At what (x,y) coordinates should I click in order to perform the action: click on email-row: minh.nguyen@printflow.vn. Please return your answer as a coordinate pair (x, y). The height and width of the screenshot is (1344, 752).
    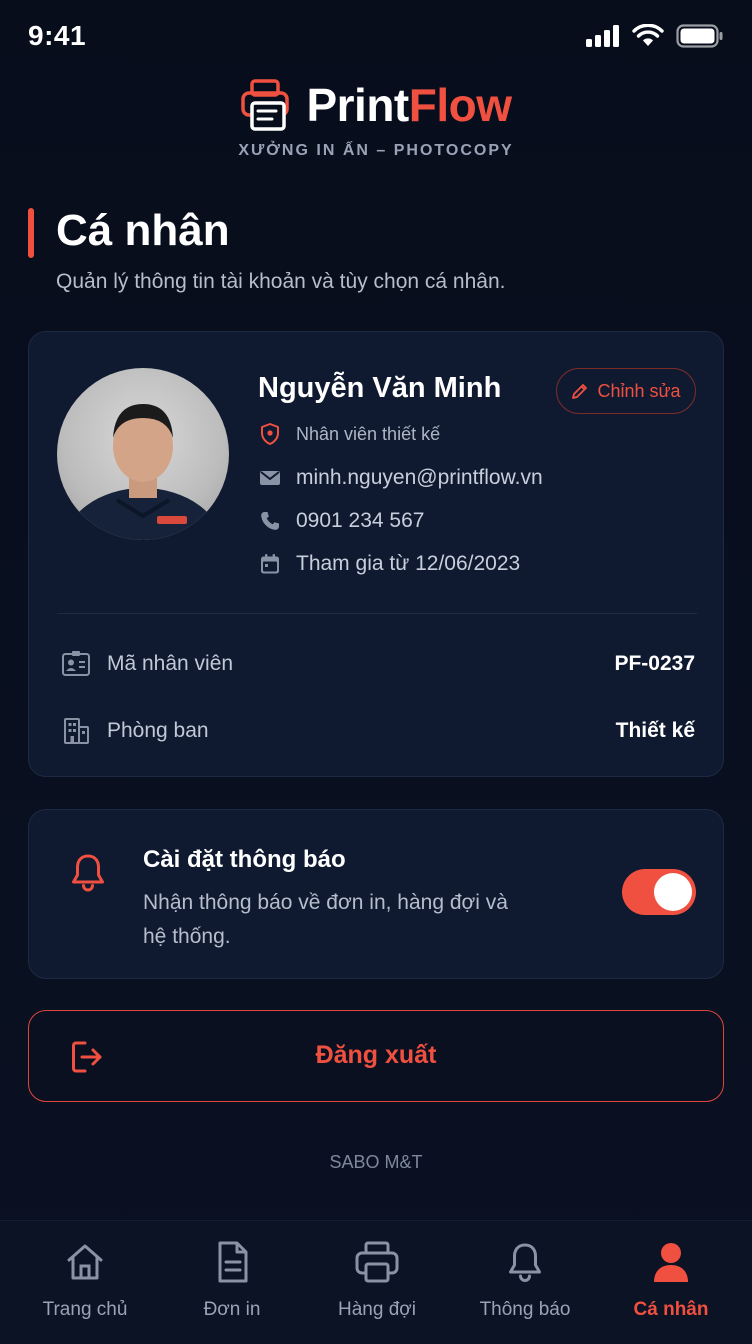
    Looking at the image, I should click on (400, 478).